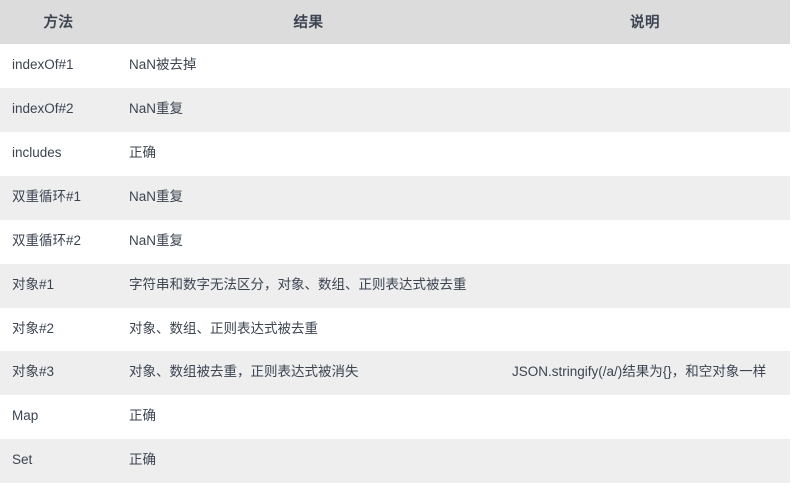 Image resolution: width=796 pixels, height=500 pixels. I want to click on table-header: 方法 结果 说明, so click(395, 22).